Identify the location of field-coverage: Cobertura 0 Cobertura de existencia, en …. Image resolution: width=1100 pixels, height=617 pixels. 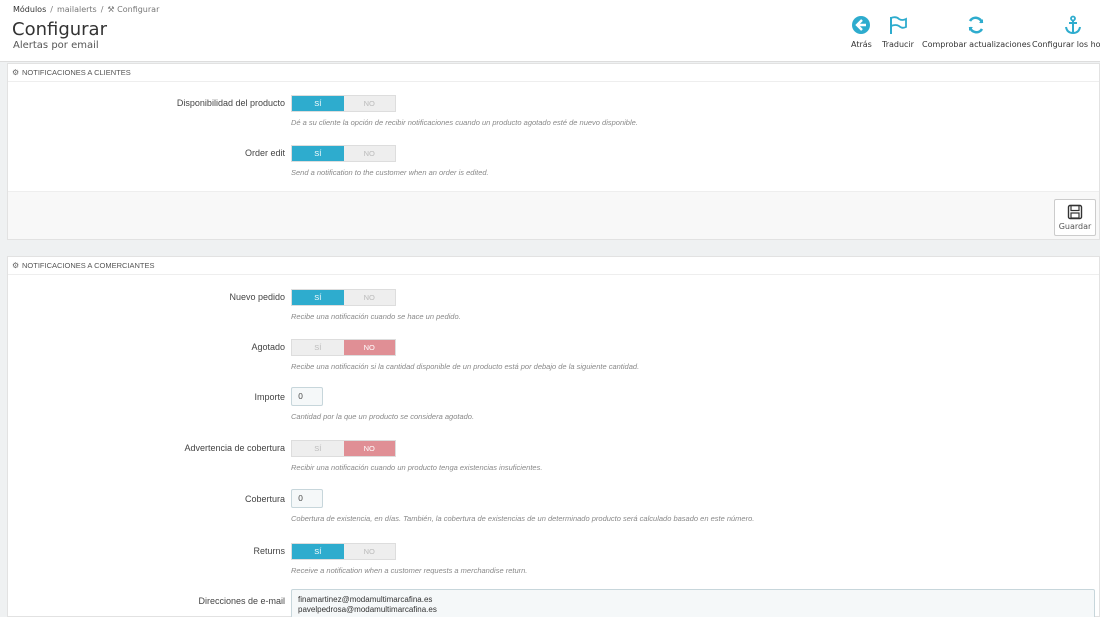
(554, 509).